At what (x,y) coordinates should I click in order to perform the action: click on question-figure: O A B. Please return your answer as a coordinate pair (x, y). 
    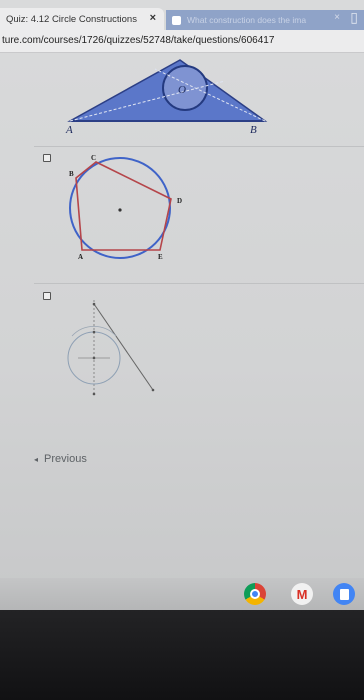
    Looking at the image, I should click on (166, 97).